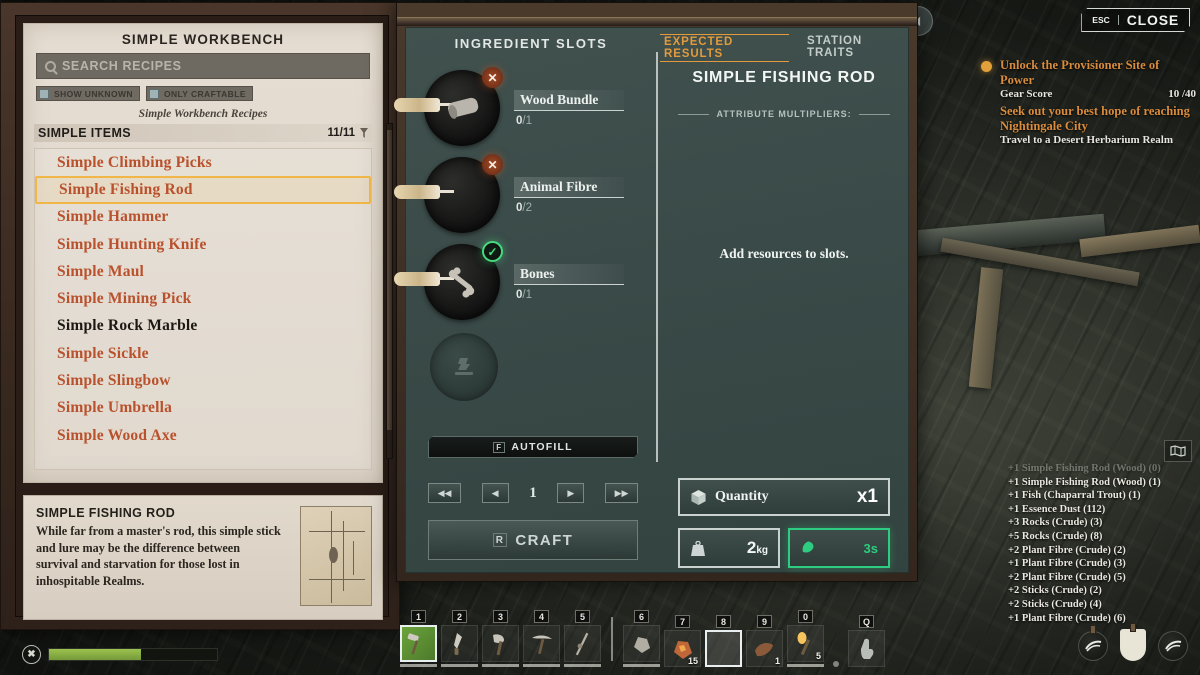 The width and height of the screenshot is (1200, 675). Describe the element at coordinates (389, 280) in the screenshot. I see `scrollbar-thumb` at that location.